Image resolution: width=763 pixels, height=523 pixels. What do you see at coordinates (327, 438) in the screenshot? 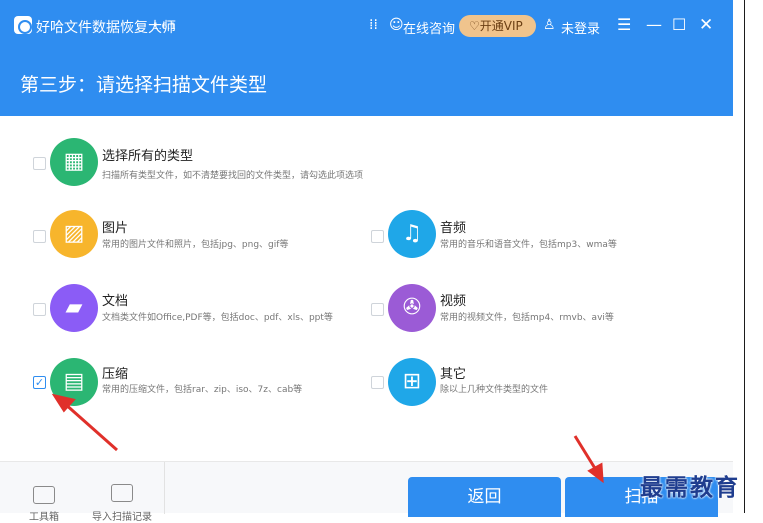
I see `annotation-arrows` at bounding box center [327, 438].